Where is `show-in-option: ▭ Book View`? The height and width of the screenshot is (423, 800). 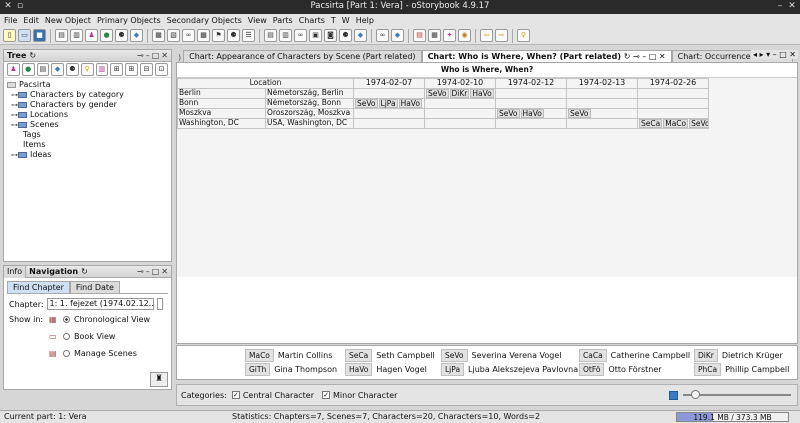
show-in-option: ▭ Book View is located at coordinates (99, 336).